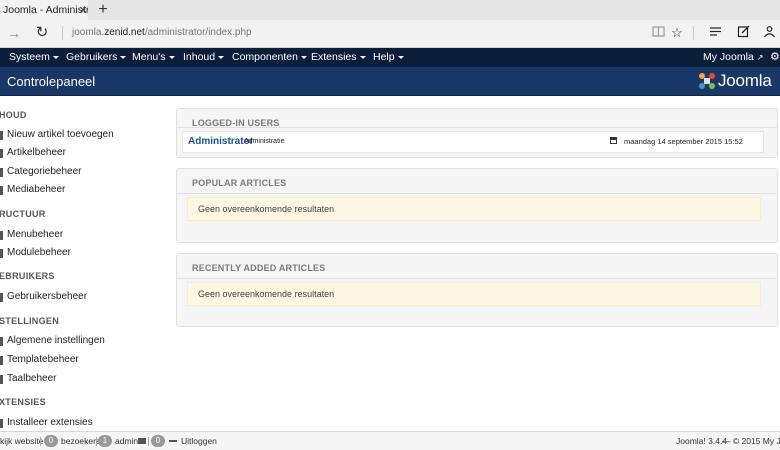  I want to click on admin-label: admin, so click(126, 441).